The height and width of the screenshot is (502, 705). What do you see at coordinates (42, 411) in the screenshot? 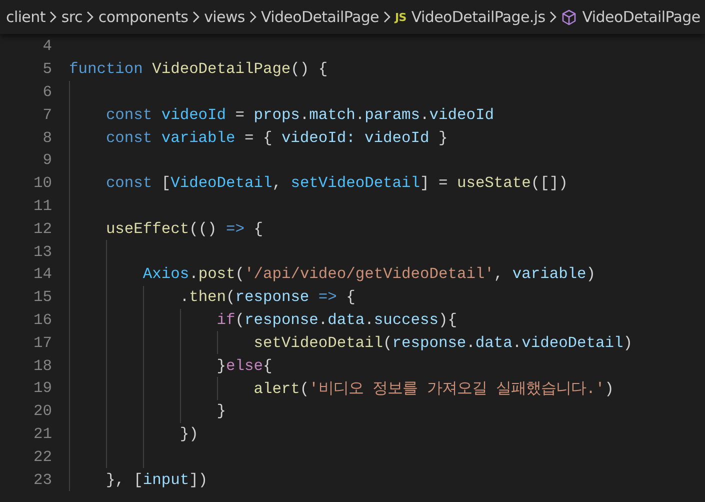
I see `line-number: 20` at bounding box center [42, 411].